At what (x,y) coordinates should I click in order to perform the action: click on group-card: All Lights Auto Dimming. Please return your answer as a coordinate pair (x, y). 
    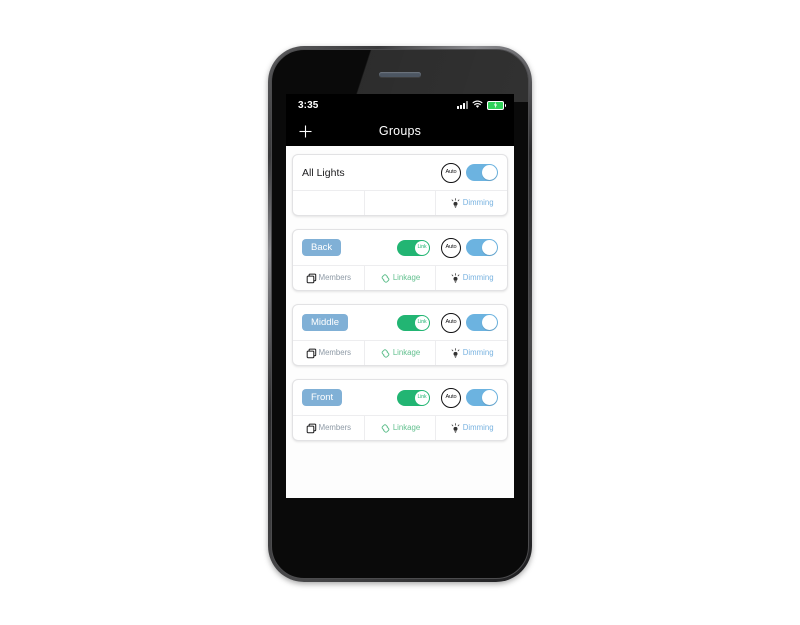
    Looking at the image, I should click on (400, 185).